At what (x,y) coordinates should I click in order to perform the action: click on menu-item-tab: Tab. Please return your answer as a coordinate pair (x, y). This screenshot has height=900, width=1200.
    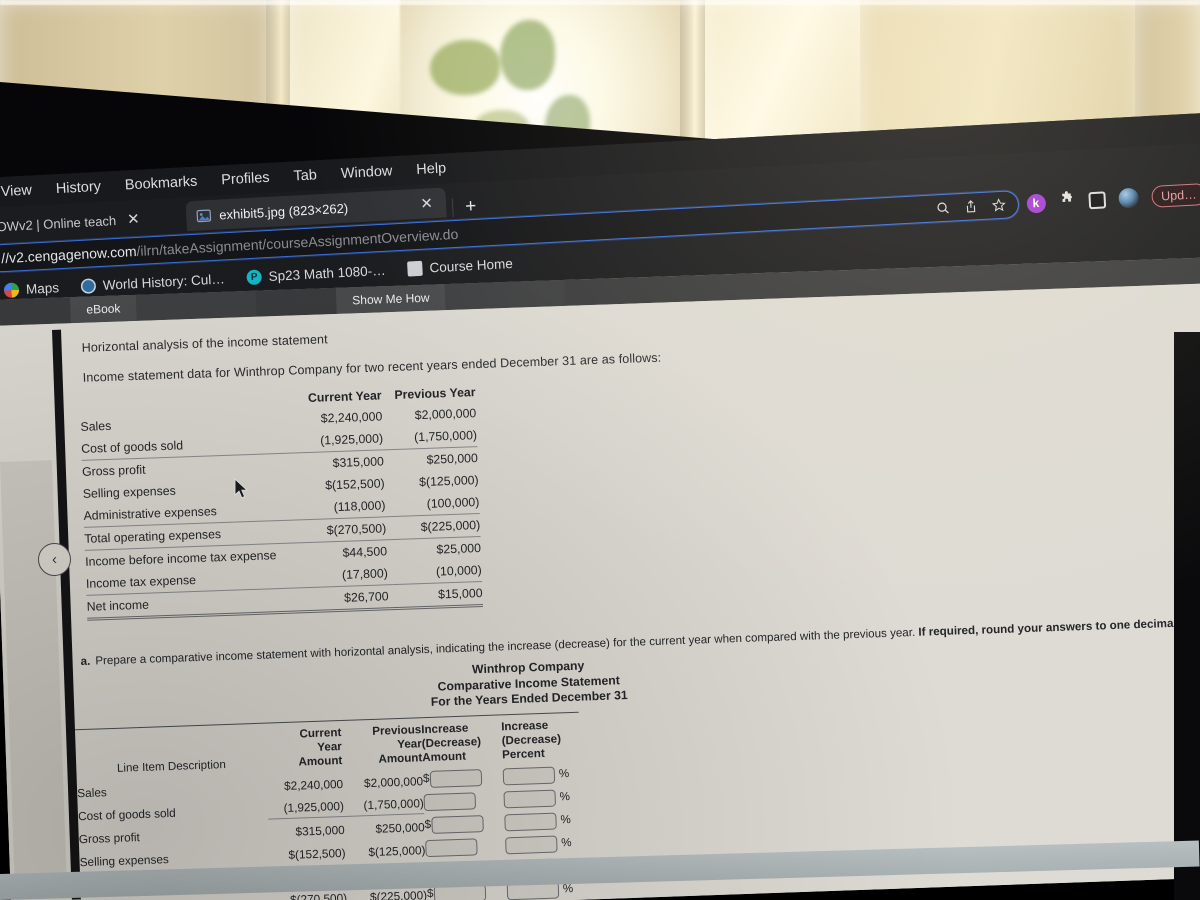
    Looking at the image, I should click on (305, 175).